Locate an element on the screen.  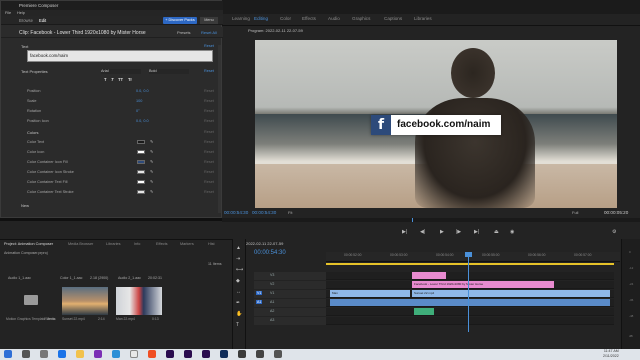
nav-edit: Edit is located at coordinates (42, 20).